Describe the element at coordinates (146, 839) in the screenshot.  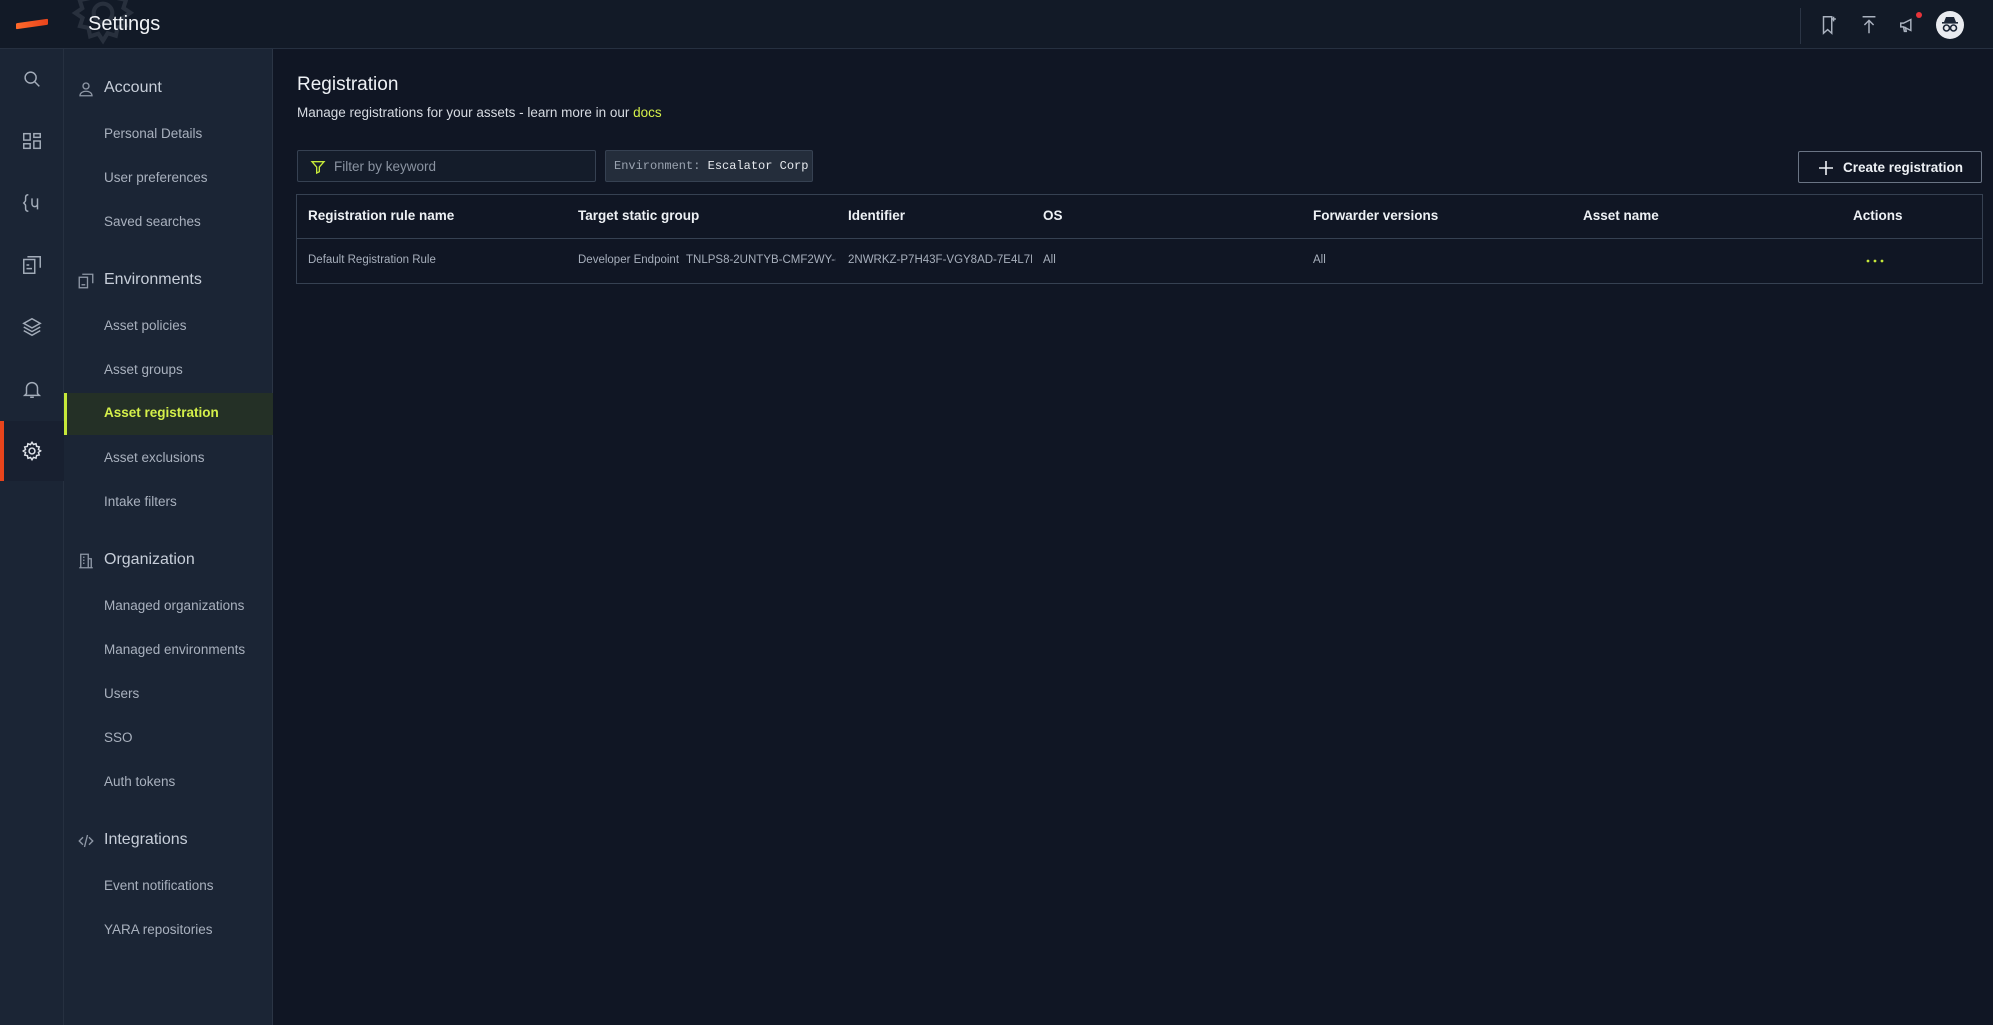
I see `section-label: Integrations` at that location.